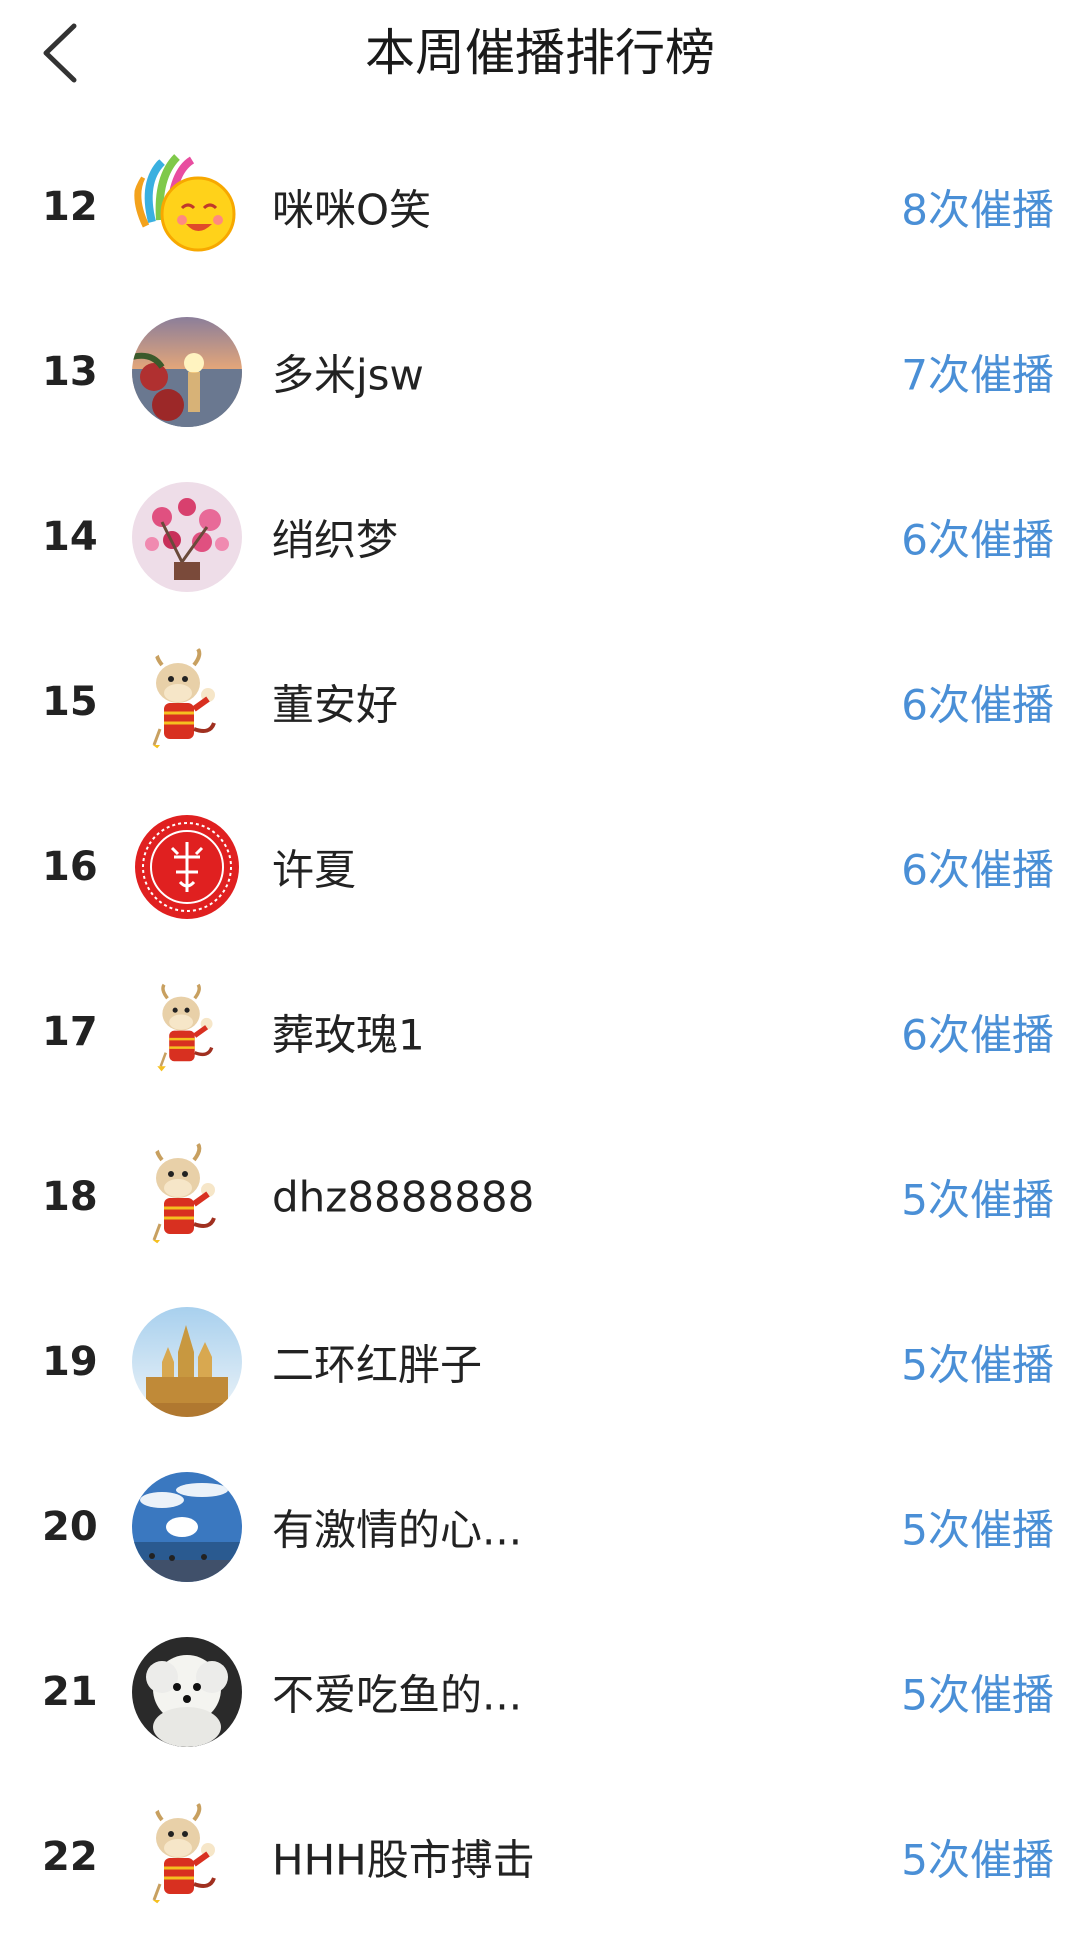 Image resolution: width=1080 pixels, height=1939 pixels. Describe the element at coordinates (348, 1034) in the screenshot. I see `user-name: 葬玫瑰1` at that location.